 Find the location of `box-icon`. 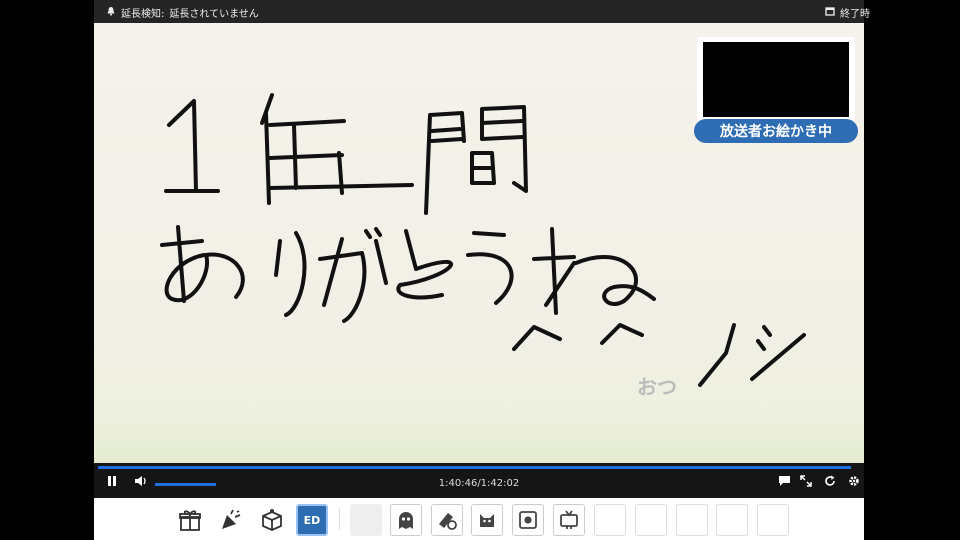

box-icon is located at coordinates (272, 520).